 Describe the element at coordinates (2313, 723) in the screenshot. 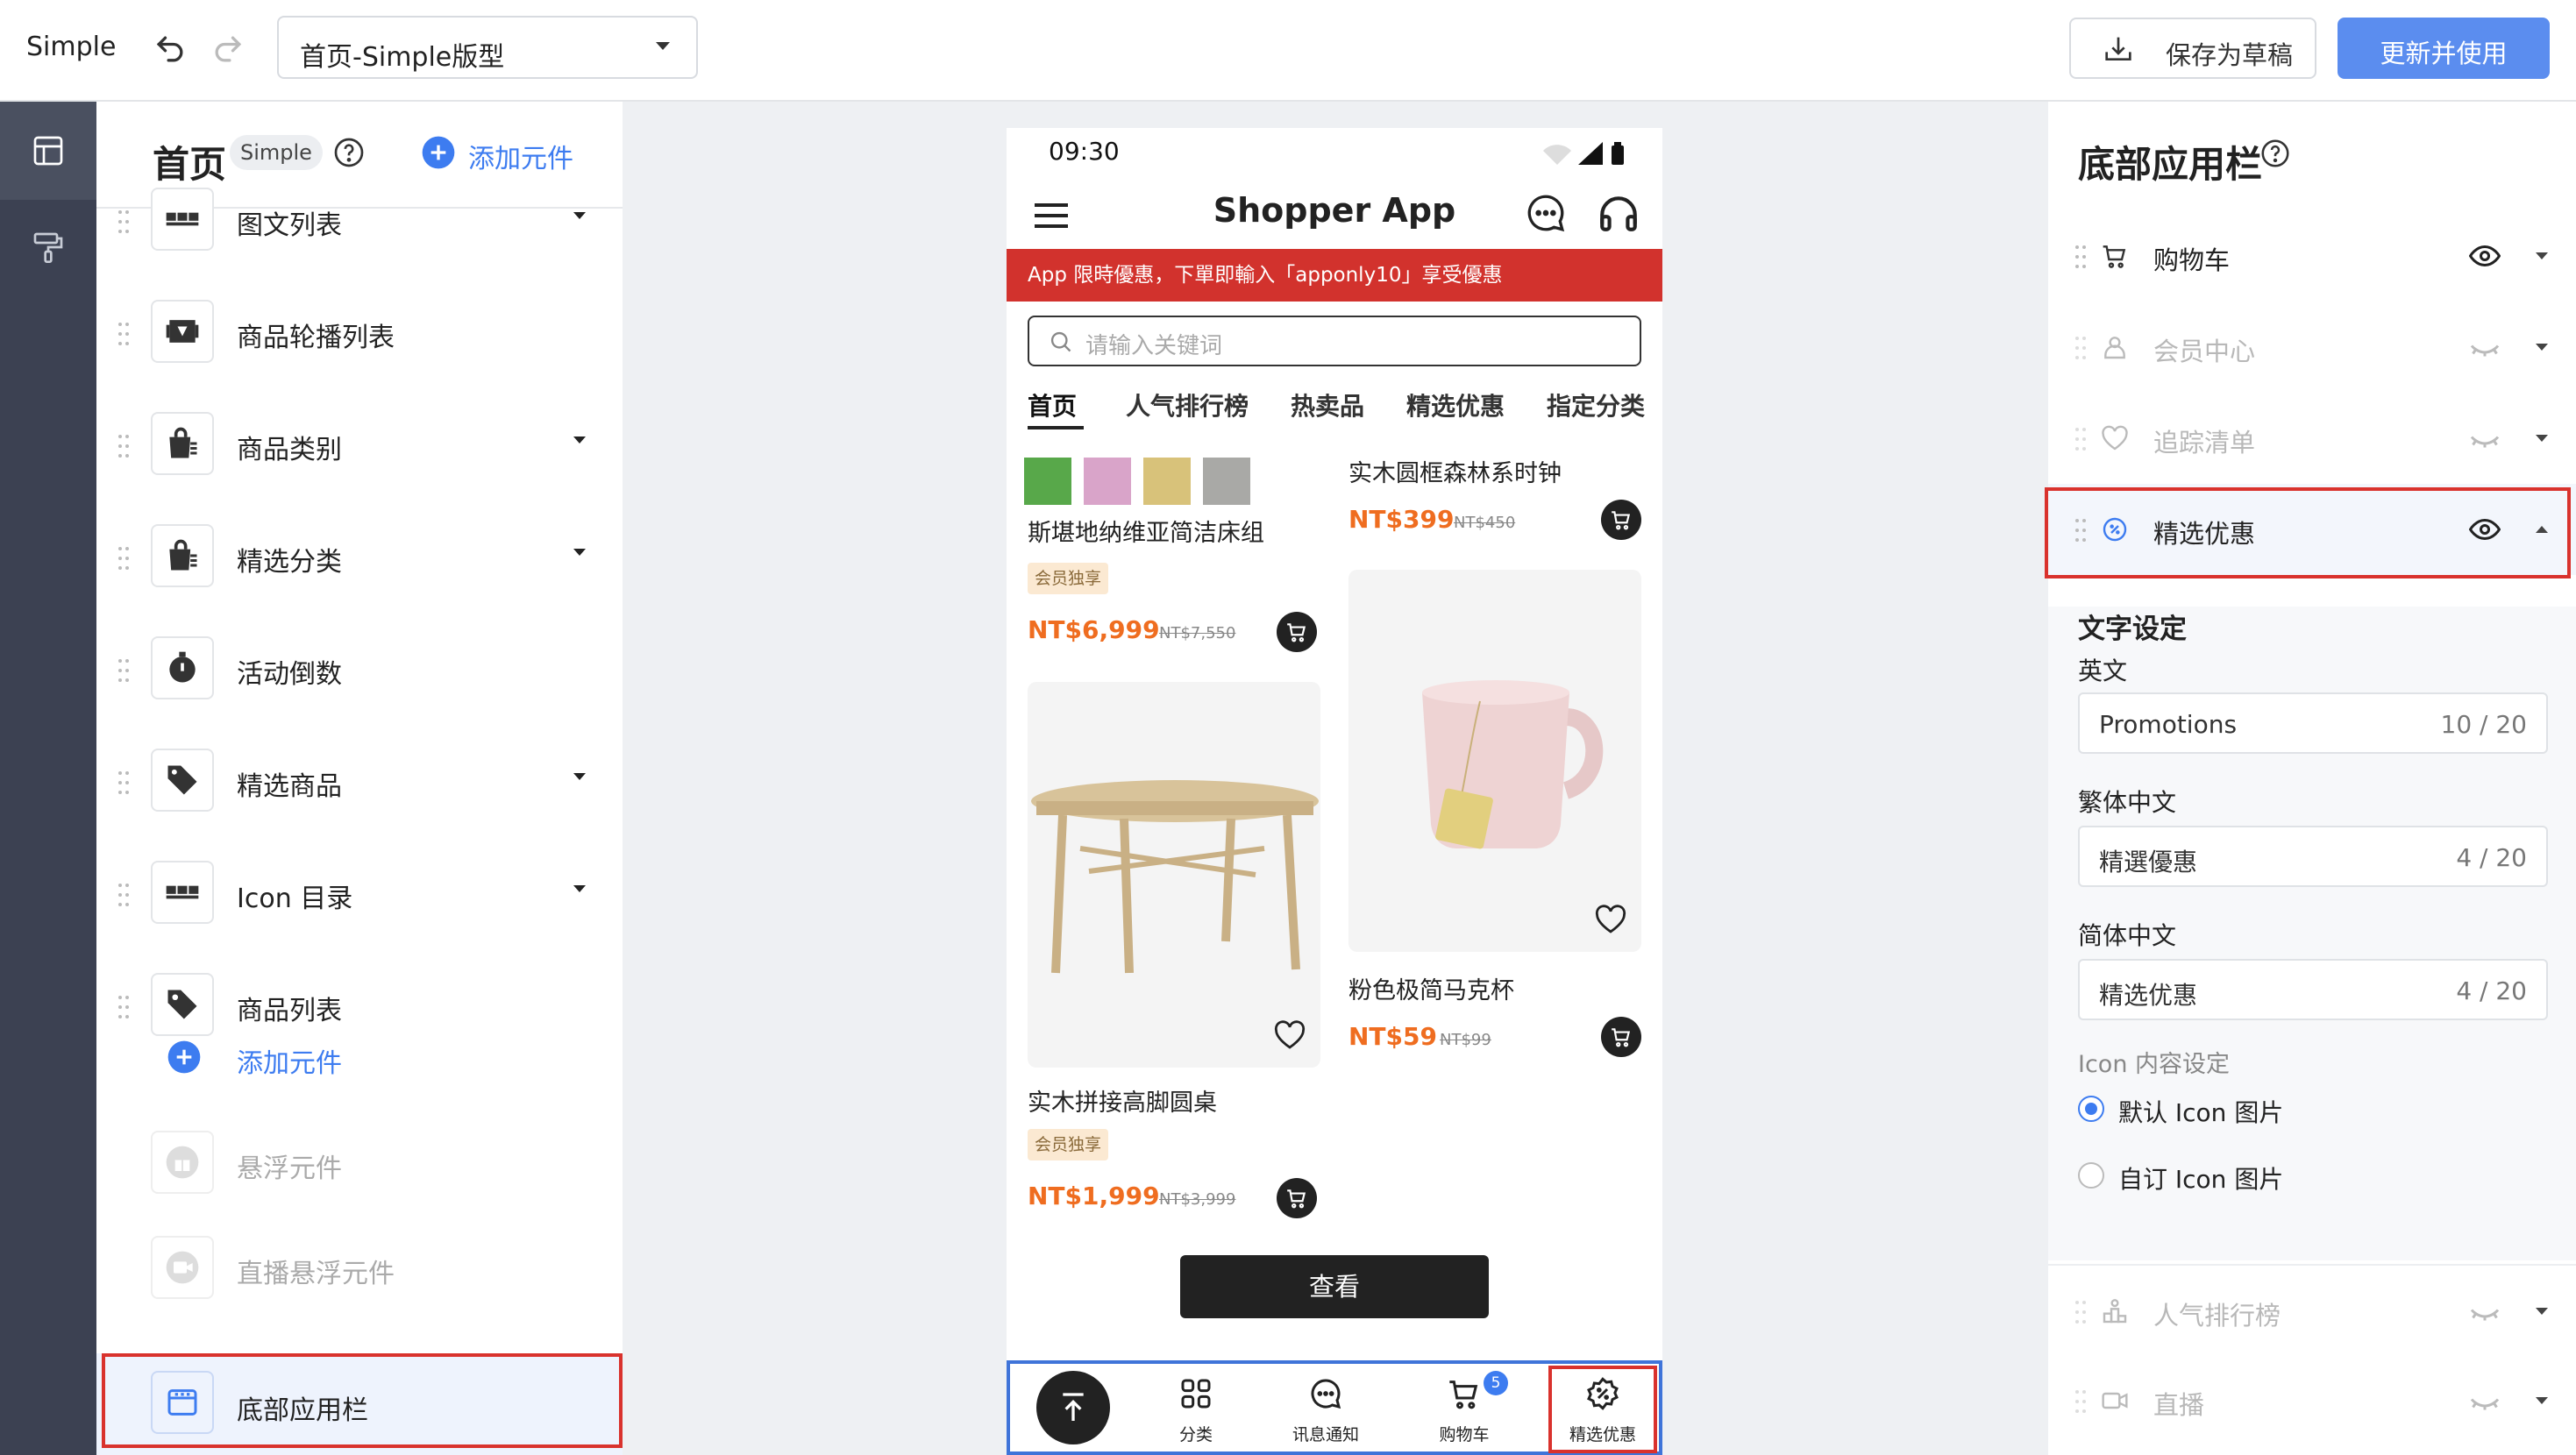

I see `english-text-input: Promotions 10 / 20` at that location.